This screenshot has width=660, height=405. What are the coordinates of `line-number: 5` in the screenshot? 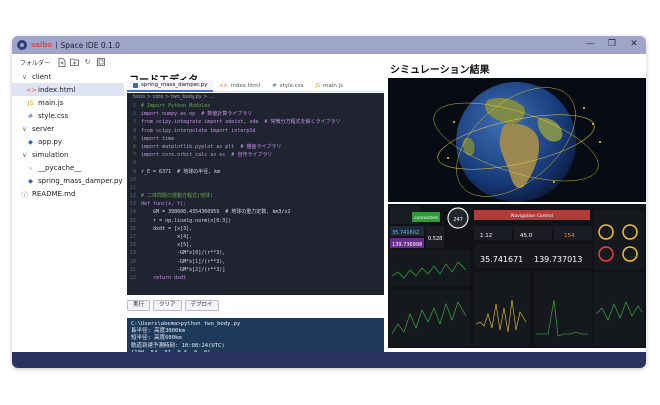 It's located at (134, 138).